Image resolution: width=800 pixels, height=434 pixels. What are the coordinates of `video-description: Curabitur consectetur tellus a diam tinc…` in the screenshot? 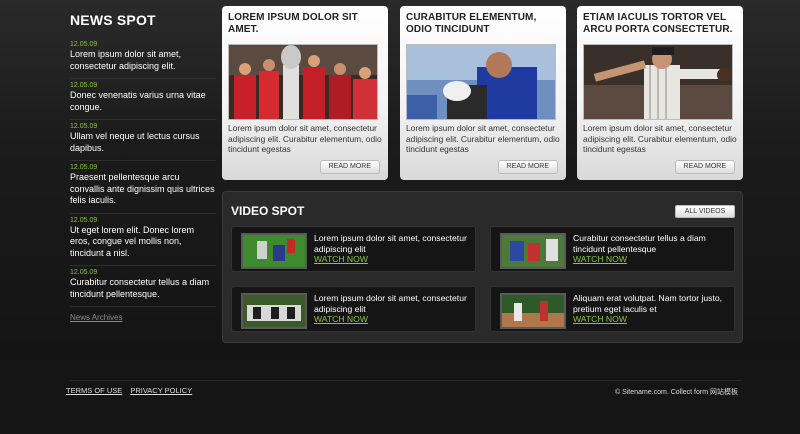 It's located at (653, 249).